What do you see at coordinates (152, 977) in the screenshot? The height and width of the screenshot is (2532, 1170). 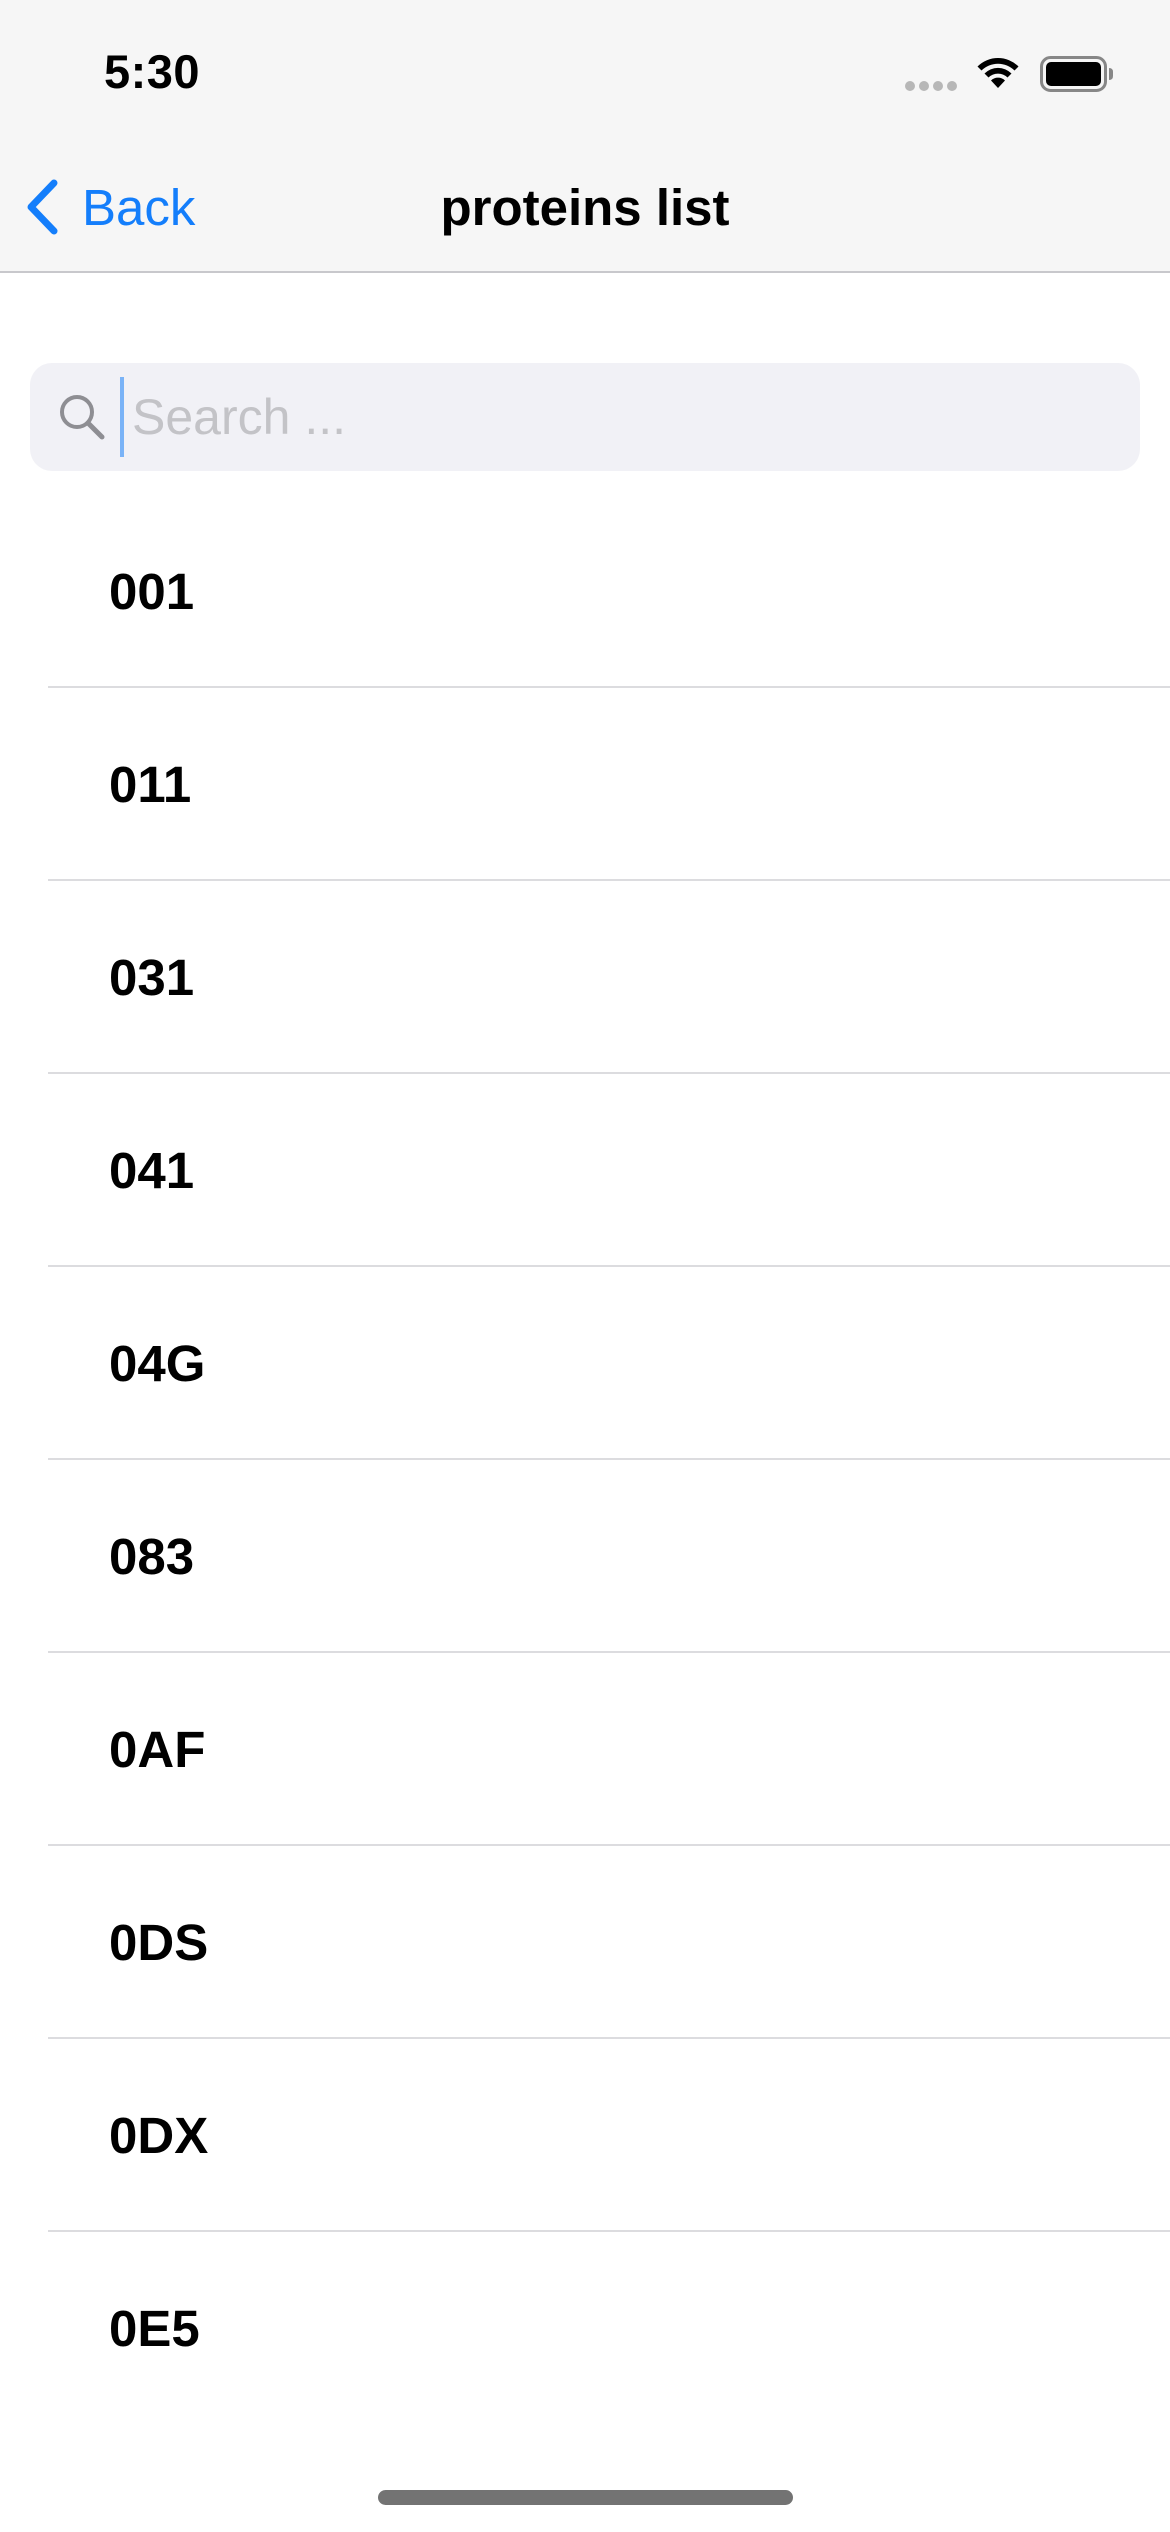 I see `list-item-label: 031` at bounding box center [152, 977].